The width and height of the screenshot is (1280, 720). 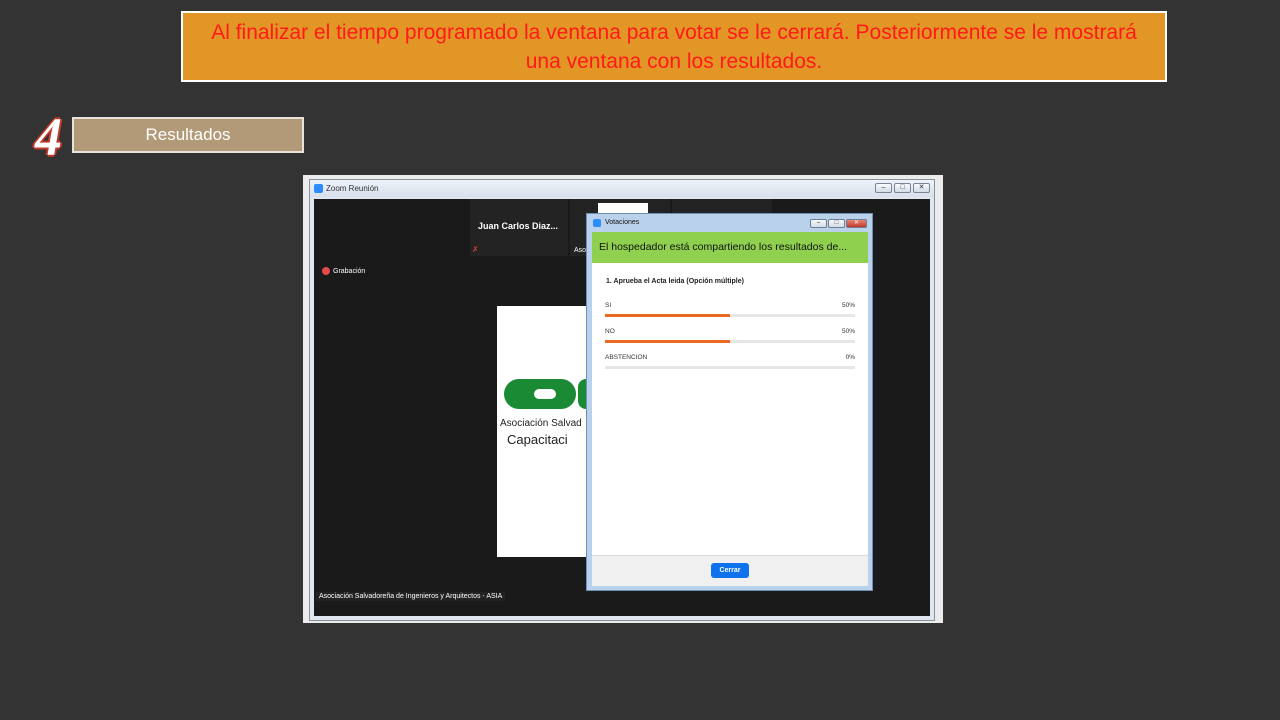 What do you see at coordinates (818, 223) in the screenshot?
I see `poll-minimize-button: –` at bounding box center [818, 223].